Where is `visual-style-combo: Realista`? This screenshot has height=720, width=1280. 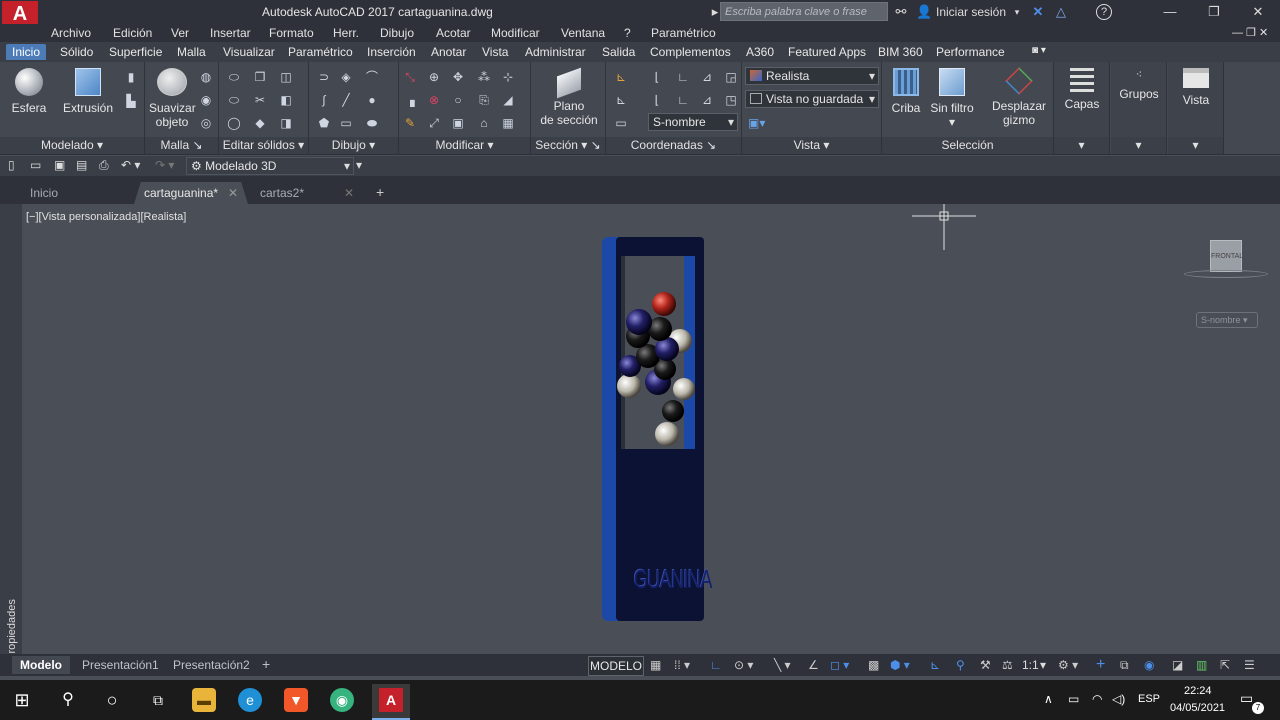
visual-style-combo: Realista is located at coordinates (812, 76).